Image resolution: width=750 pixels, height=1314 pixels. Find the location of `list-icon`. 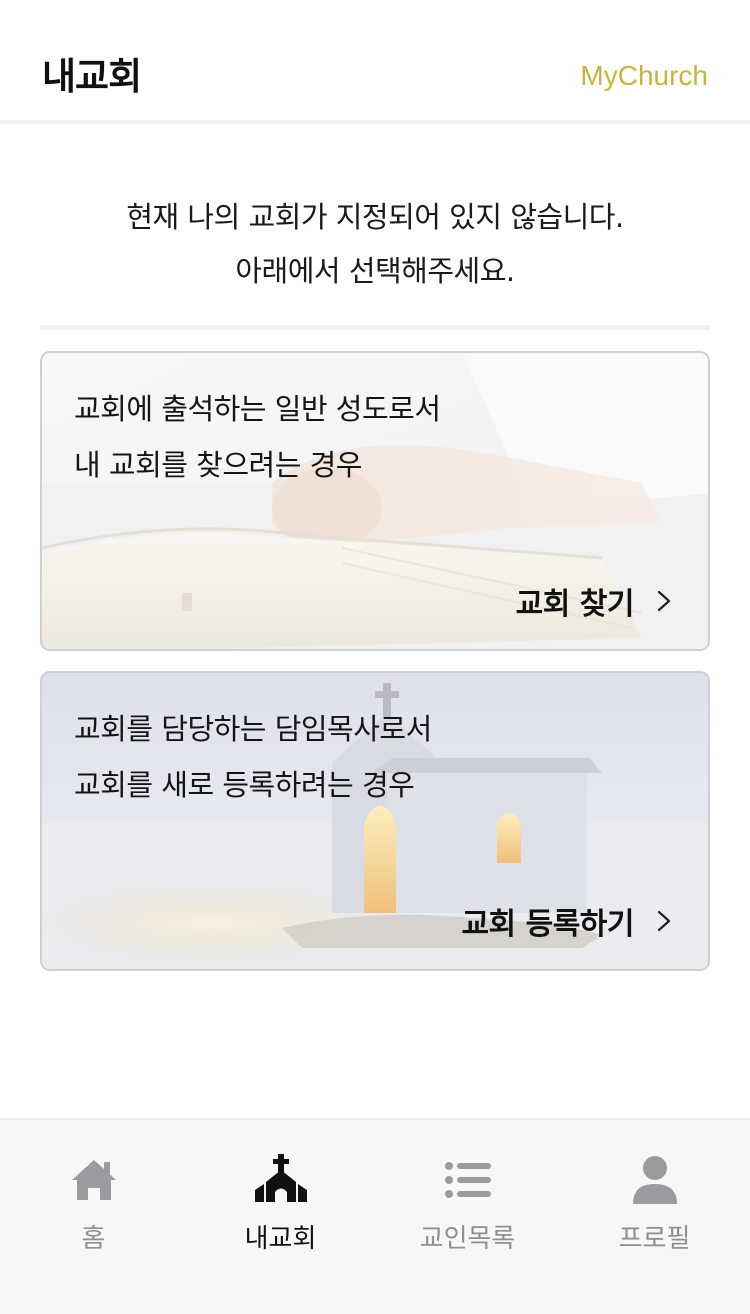

list-icon is located at coordinates (467, 1180).